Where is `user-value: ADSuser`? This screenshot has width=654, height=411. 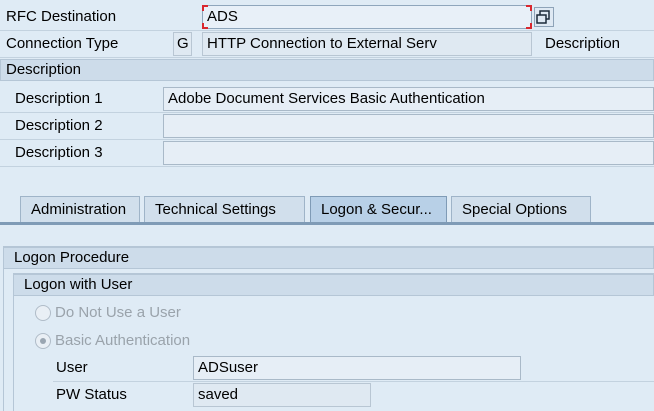 user-value: ADSuser is located at coordinates (228, 367).